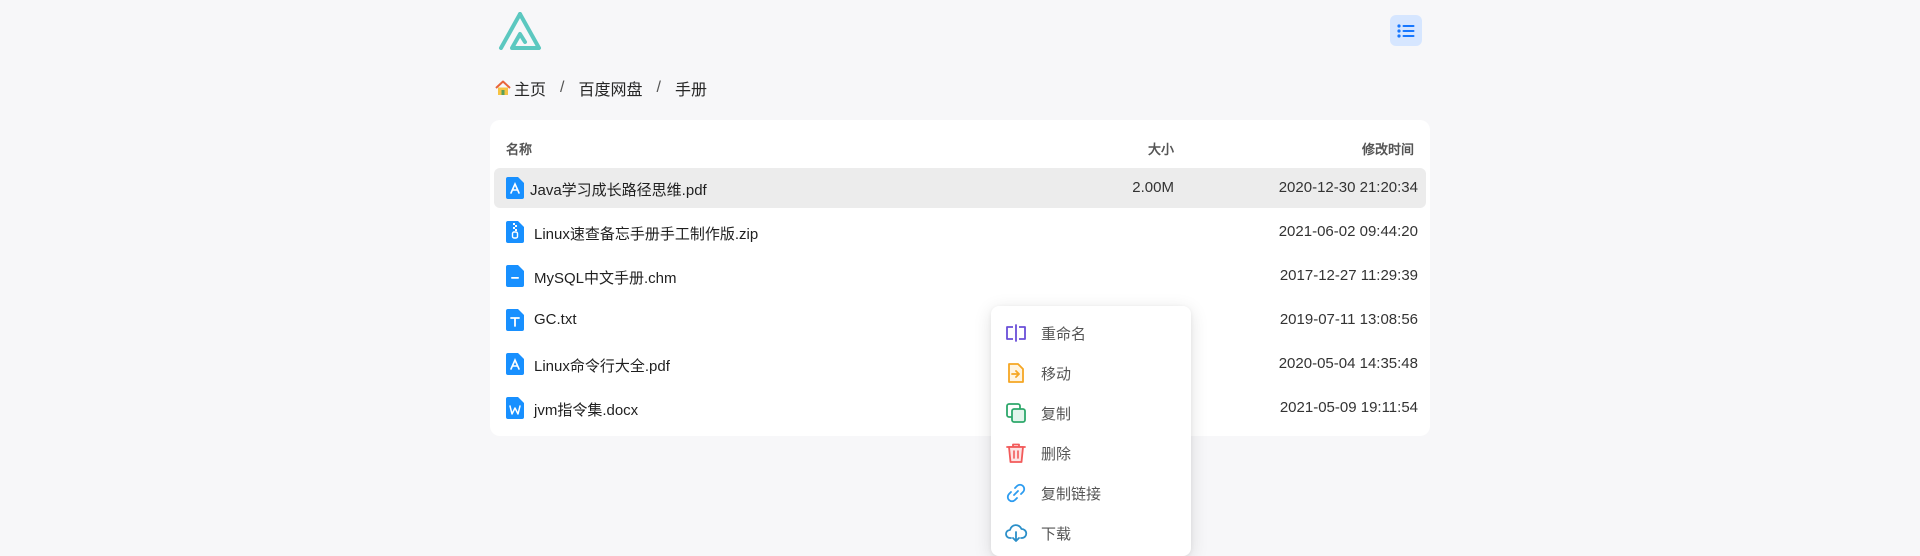 The image size is (1920, 556). I want to click on download-icon, so click(1016, 533).